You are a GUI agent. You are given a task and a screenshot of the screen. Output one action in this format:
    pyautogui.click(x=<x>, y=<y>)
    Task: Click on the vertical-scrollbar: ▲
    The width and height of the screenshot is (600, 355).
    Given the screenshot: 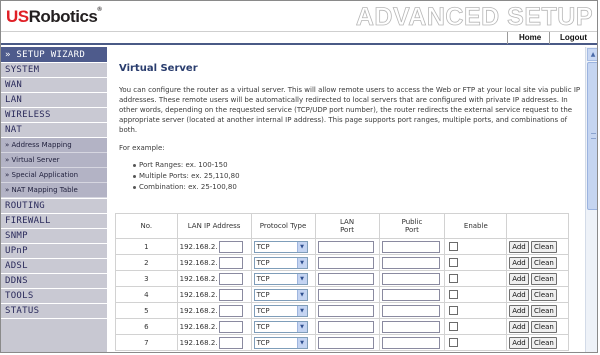 What is the action you would take?
    pyautogui.click(x=591, y=199)
    